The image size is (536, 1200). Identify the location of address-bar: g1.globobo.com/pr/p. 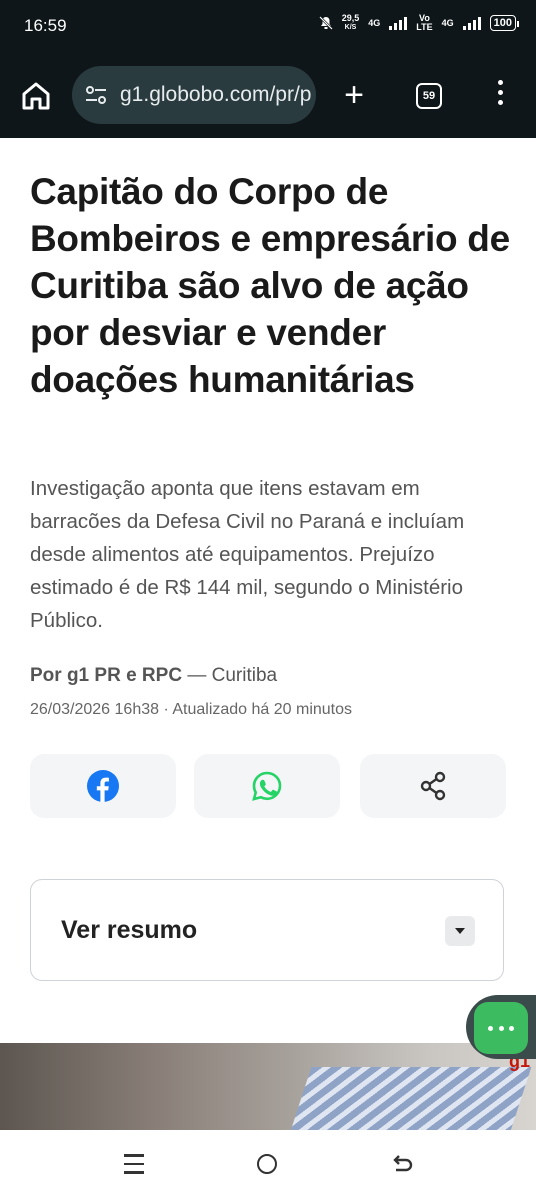
(194, 95).